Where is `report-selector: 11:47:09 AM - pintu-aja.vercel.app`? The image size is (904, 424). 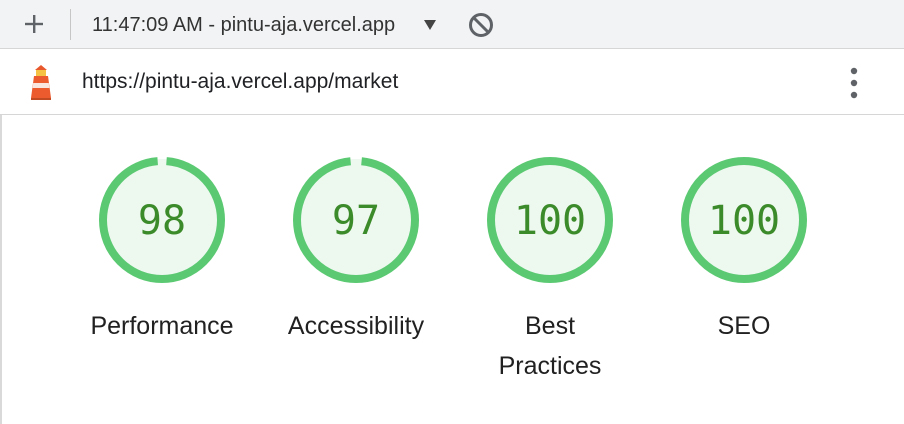
report-selector: 11:47:09 AM - pintu-aja.vercel.app is located at coordinates (267, 25).